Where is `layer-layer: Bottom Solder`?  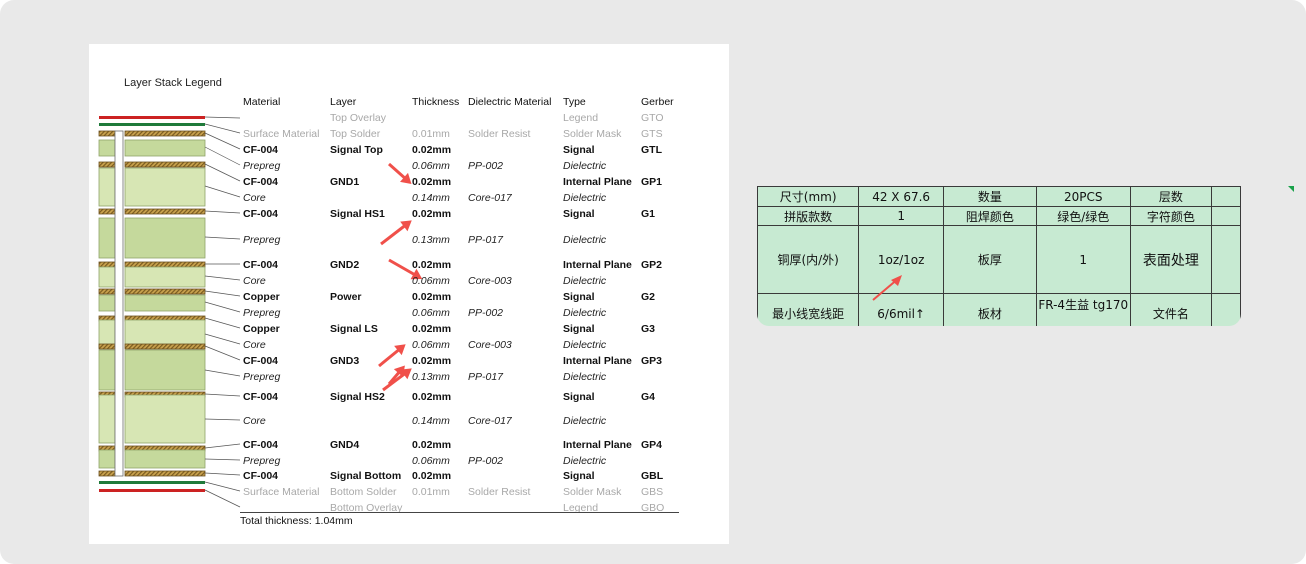 layer-layer: Bottom Solder is located at coordinates (363, 492).